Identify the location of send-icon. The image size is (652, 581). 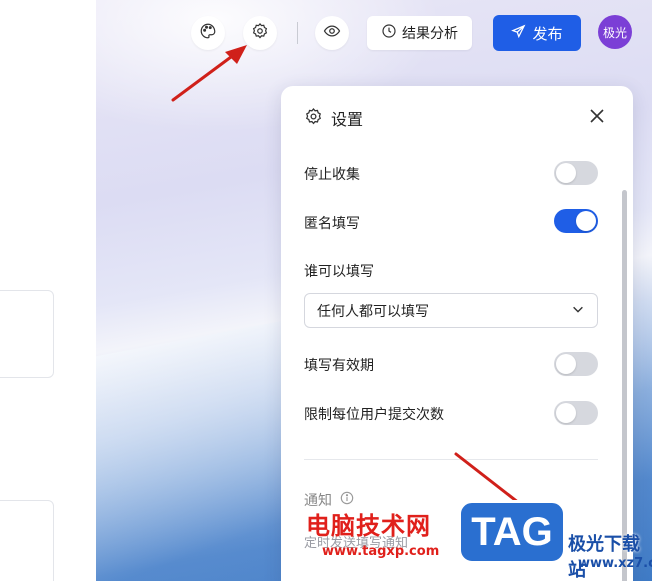
(518, 33).